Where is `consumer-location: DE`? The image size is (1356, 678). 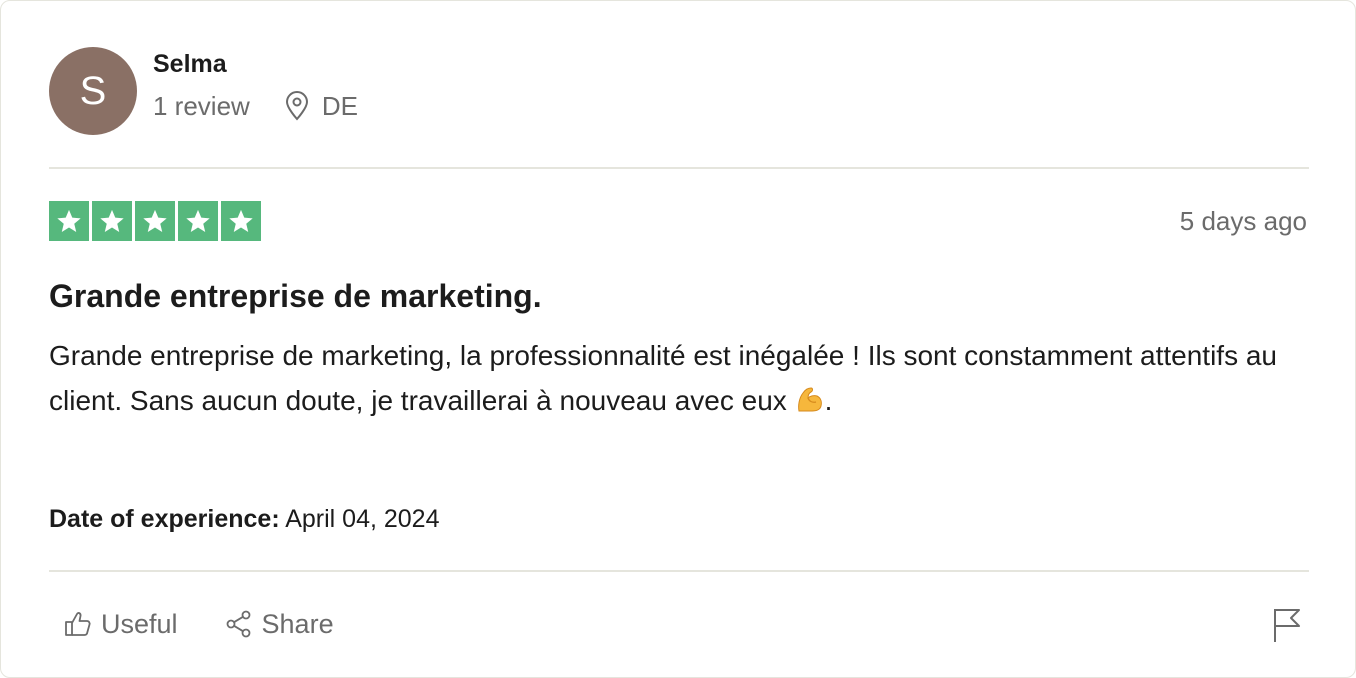
consumer-location: DE is located at coordinates (321, 106).